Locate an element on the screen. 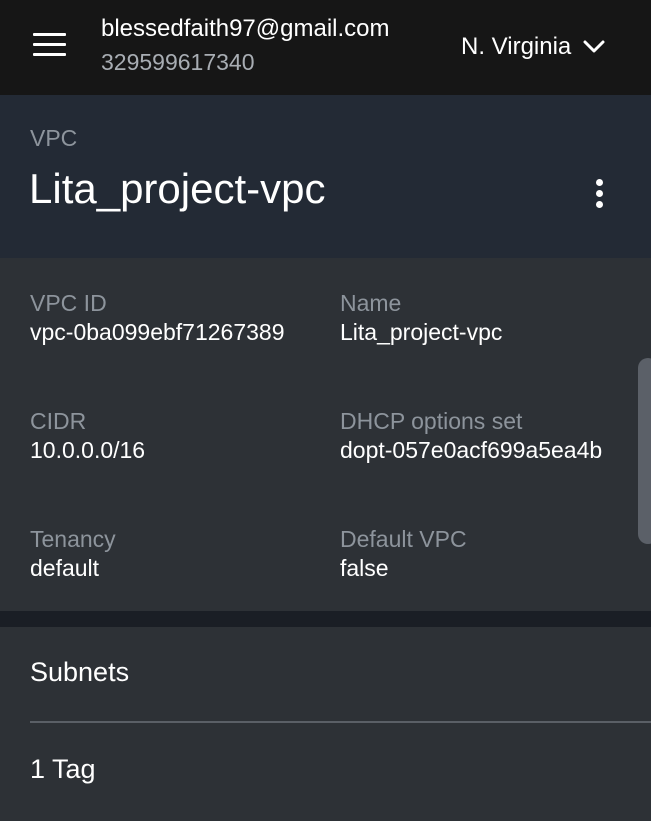 Image resolution: width=651 pixels, height=821 pixels. more-options-icon is located at coordinates (600, 194).